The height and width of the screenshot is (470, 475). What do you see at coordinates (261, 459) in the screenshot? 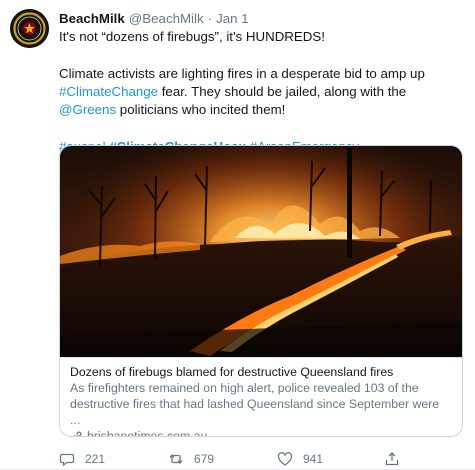
I see `tweet-actions: 221 679 941` at bounding box center [261, 459].